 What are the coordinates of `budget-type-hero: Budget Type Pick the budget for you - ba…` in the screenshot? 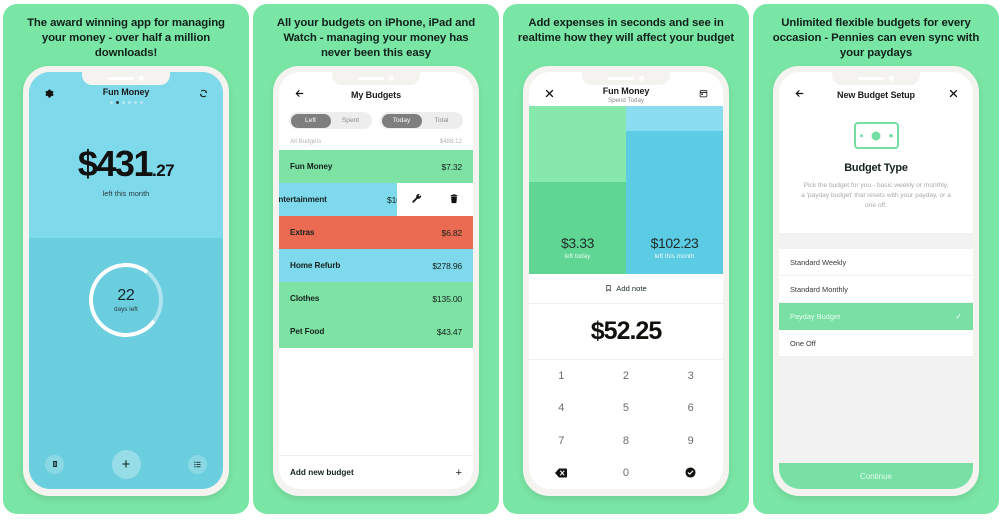 It's located at (876, 169).